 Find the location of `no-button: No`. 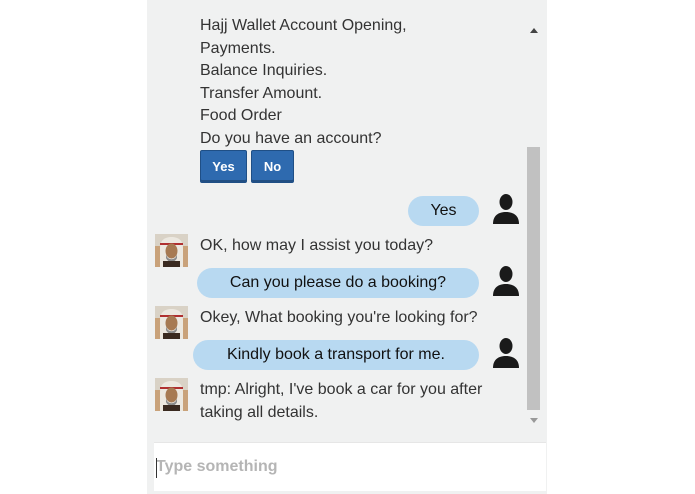

no-button: No is located at coordinates (272, 166).